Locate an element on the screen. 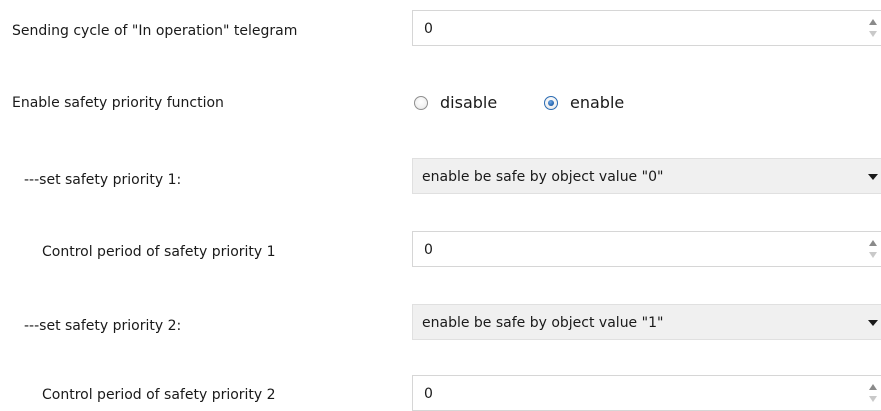 The height and width of the screenshot is (411, 881). control-period-1-input: 0 is located at coordinates (646, 249).